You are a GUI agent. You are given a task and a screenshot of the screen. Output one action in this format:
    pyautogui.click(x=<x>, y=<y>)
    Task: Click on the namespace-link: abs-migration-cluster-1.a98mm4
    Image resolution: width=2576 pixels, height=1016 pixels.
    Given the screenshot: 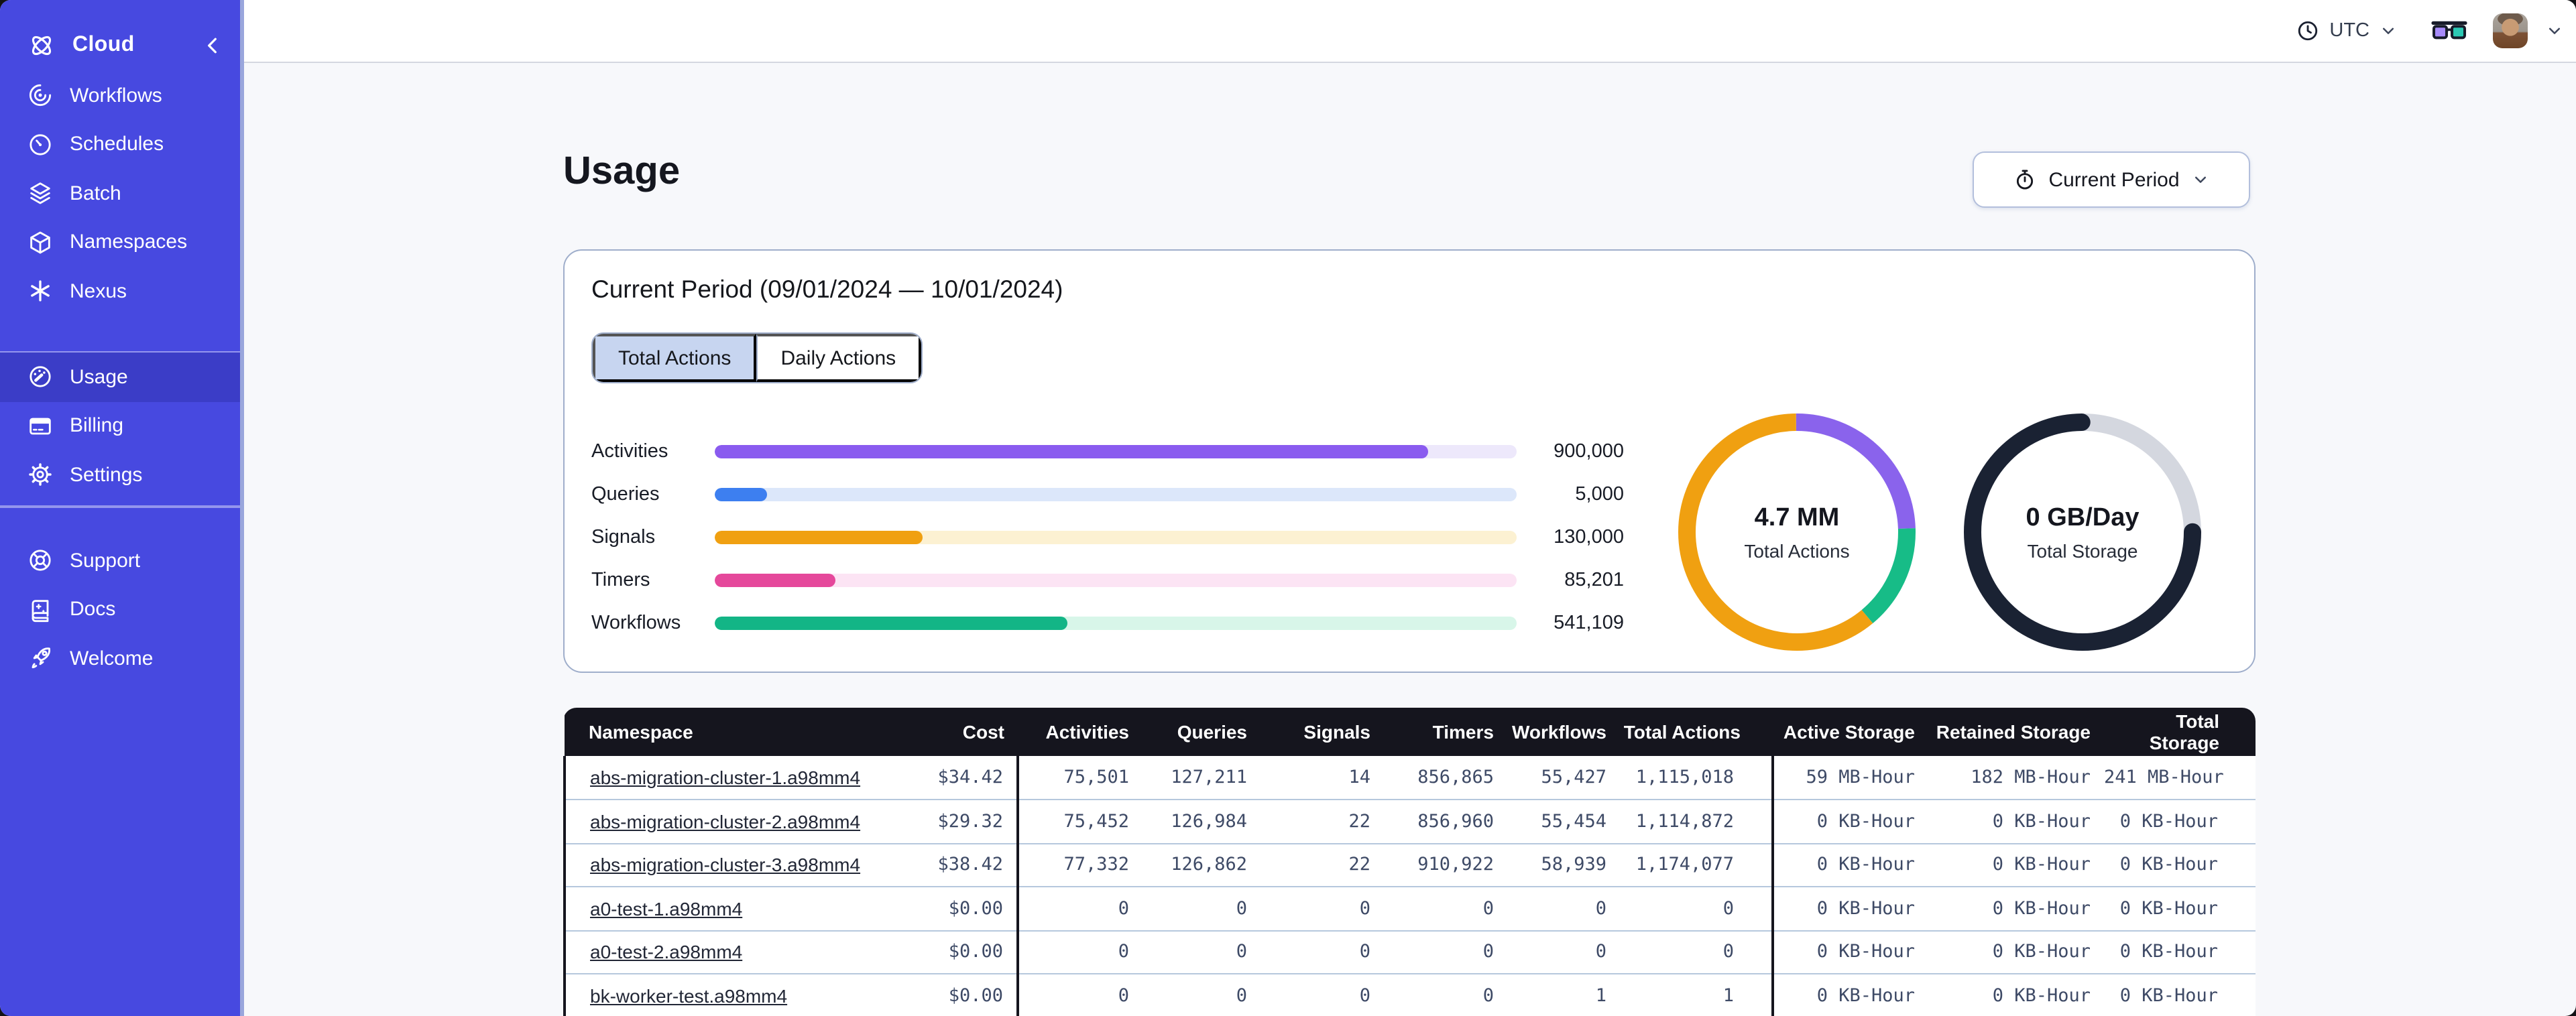 What is the action you would take?
    pyautogui.click(x=725, y=777)
    